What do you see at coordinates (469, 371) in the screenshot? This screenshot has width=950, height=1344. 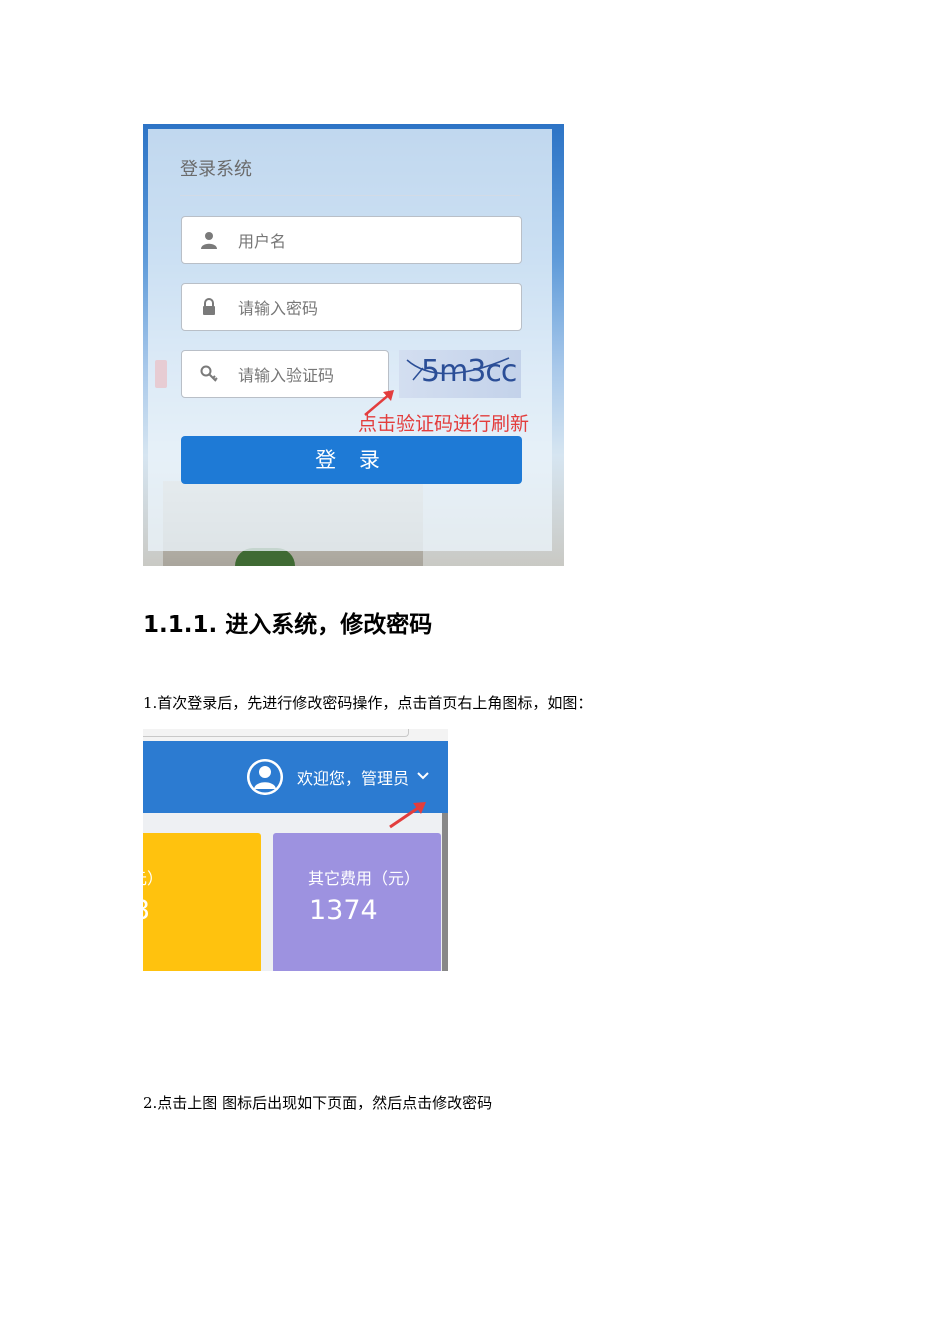 I see `captcha-text: 5m3cc` at bounding box center [469, 371].